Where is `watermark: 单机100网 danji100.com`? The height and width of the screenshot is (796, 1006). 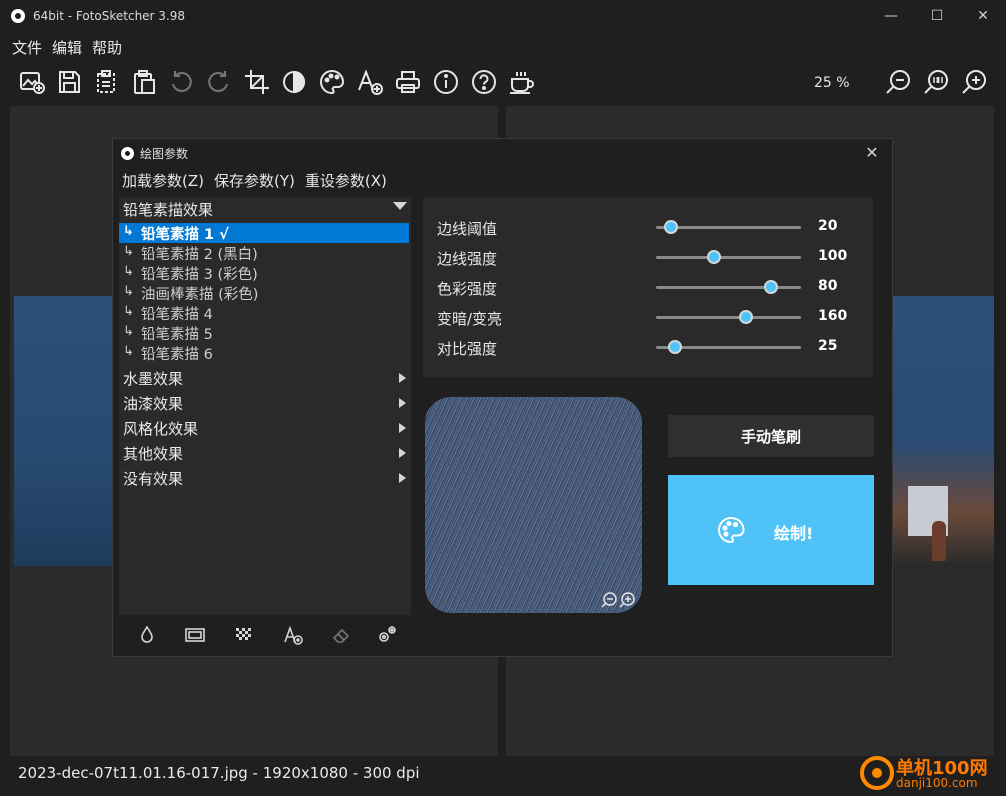
watermark: 单机100网 danji100.com is located at coordinates (931, 774).